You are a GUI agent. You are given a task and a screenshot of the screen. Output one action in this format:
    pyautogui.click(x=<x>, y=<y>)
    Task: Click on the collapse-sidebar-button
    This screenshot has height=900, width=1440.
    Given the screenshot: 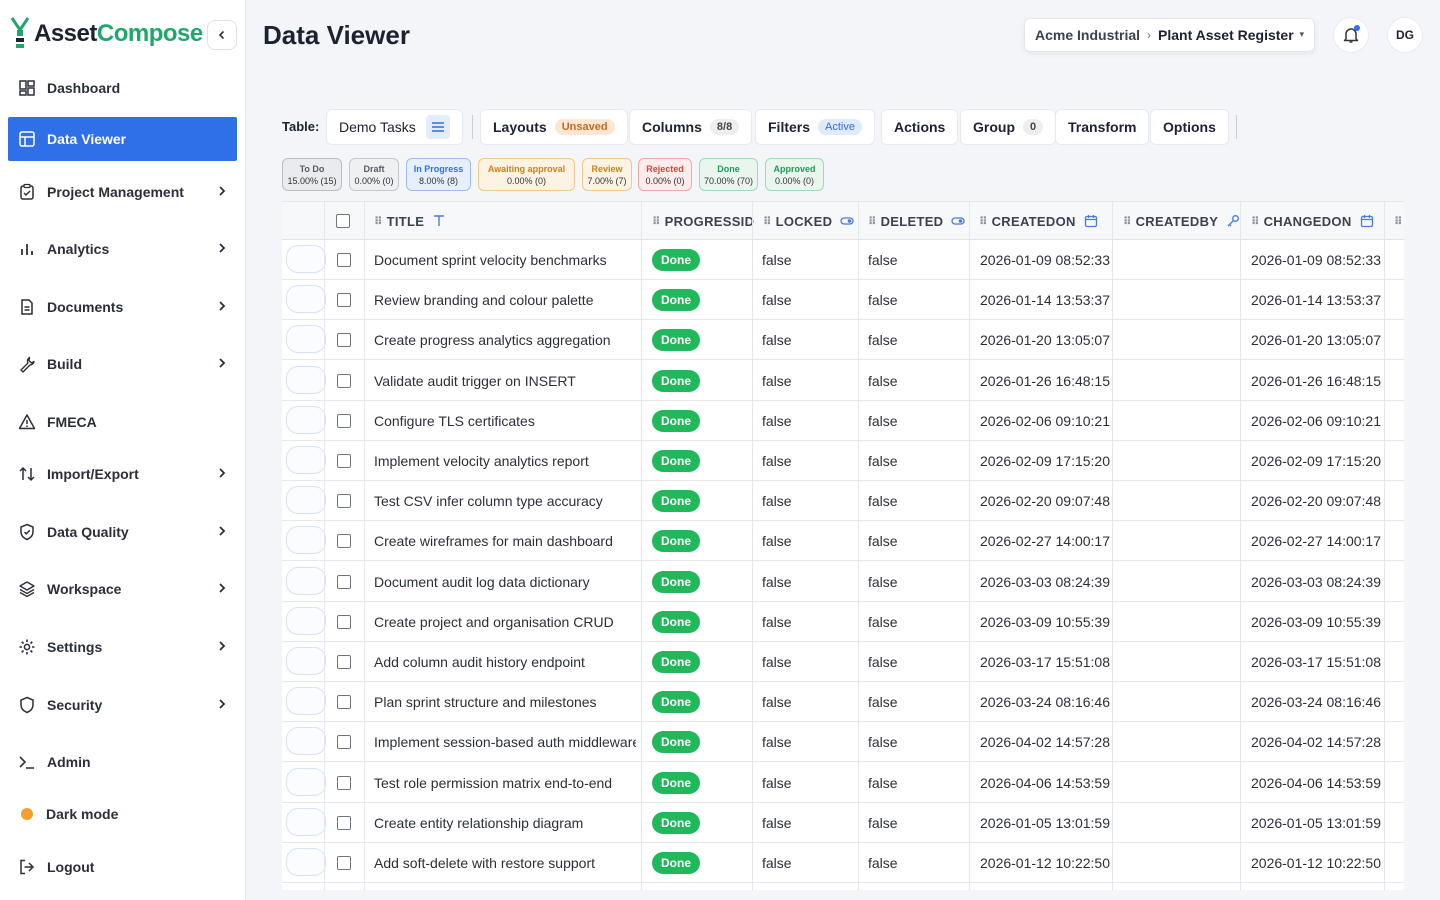 What is the action you would take?
    pyautogui.click(x=222, y=35)
    